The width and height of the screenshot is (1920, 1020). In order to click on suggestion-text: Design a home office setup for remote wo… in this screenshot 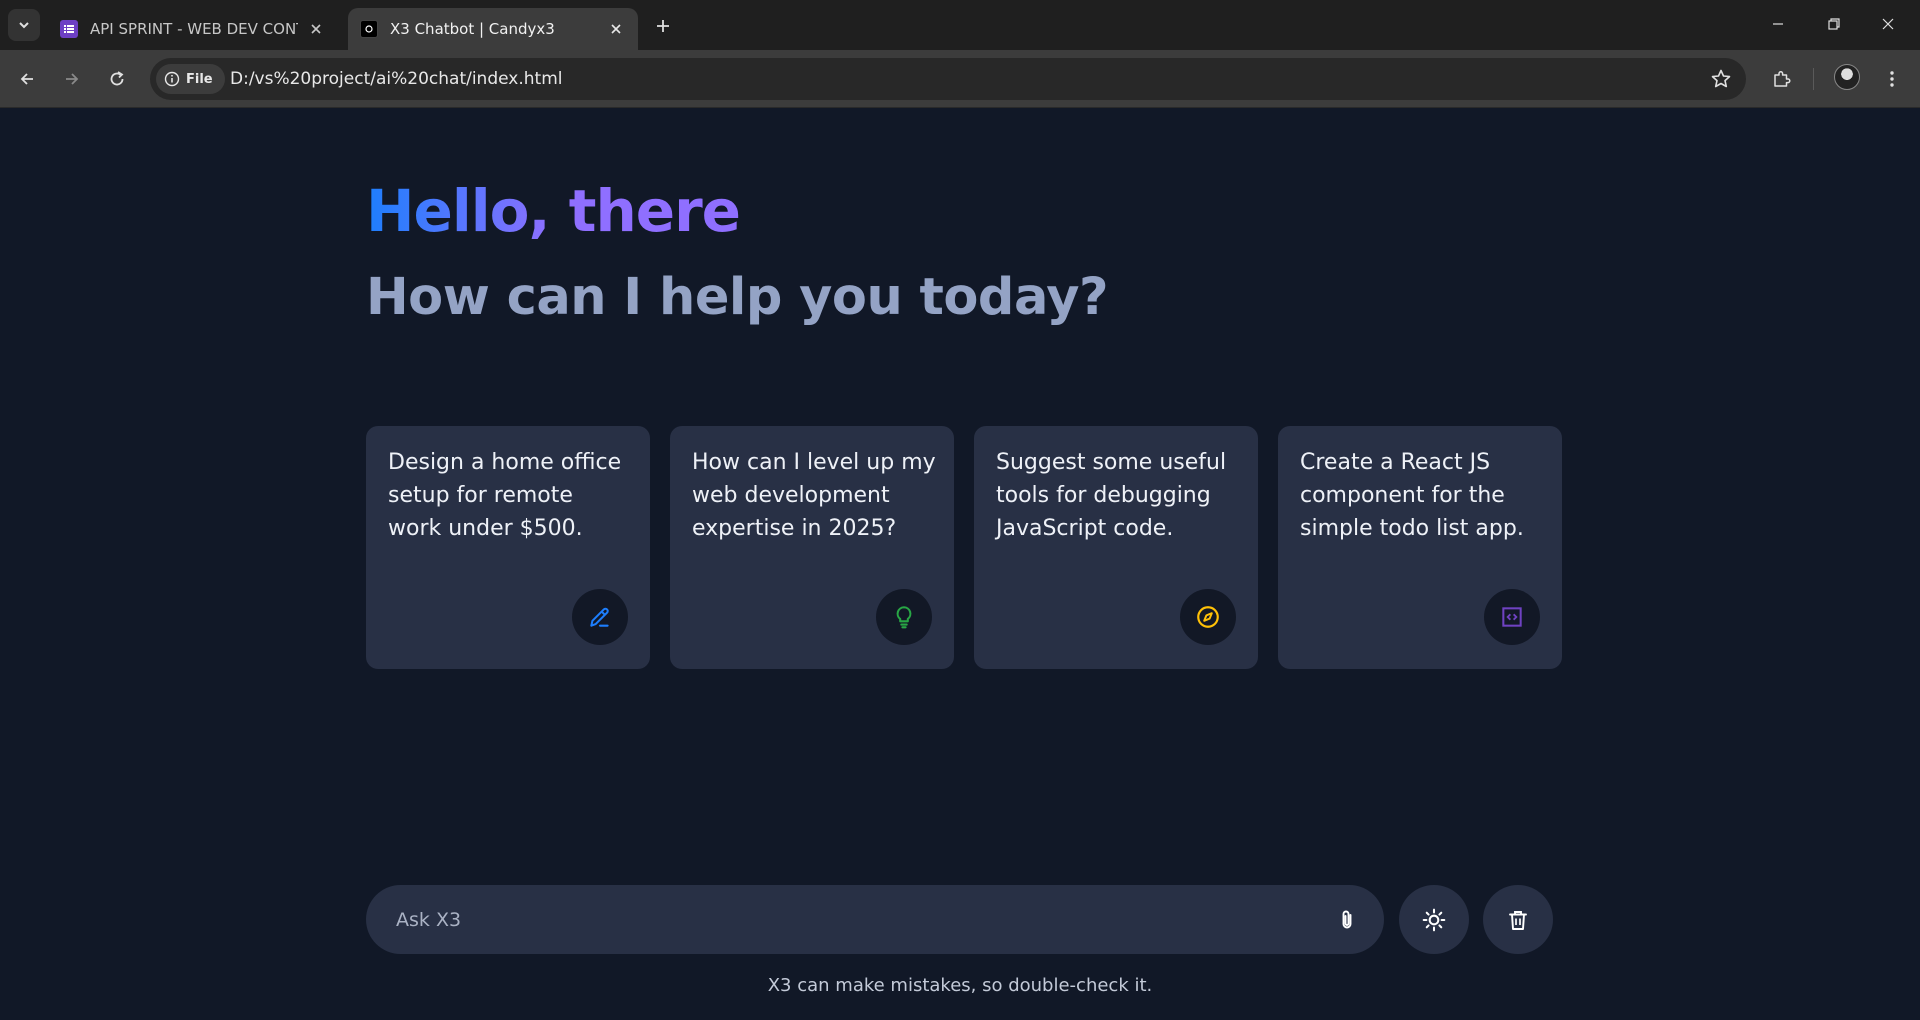, I will do `click(505, 495)`.